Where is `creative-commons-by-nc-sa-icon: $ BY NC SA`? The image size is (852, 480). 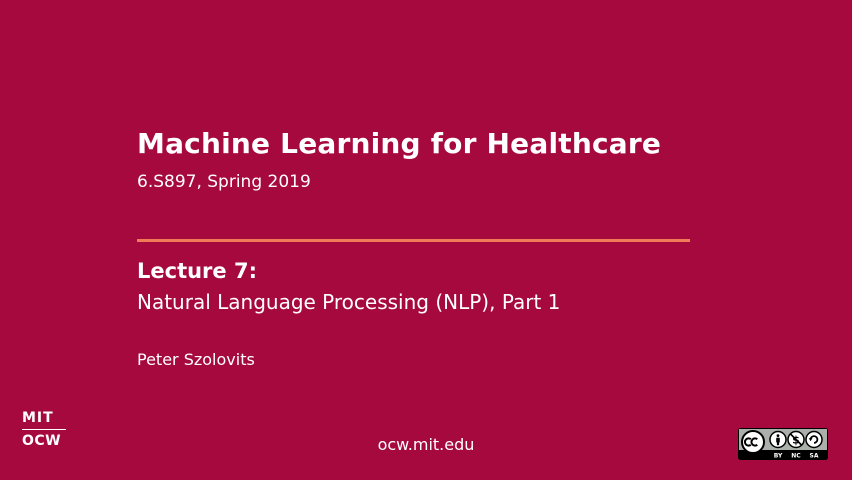
creative-commons-by-nc-sa-icon: $ BY NC SA is located at coordinates (783, 444).